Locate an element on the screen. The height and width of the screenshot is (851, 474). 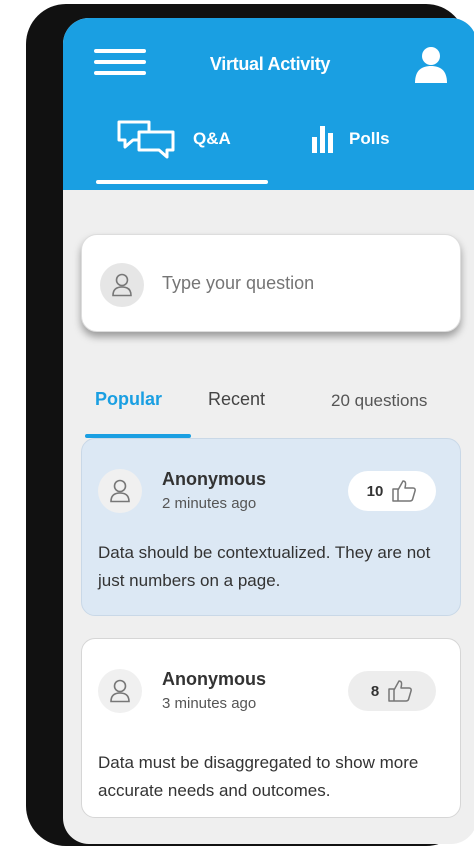
filter-tab-popular: Popular is located at coordinates (128, 399).